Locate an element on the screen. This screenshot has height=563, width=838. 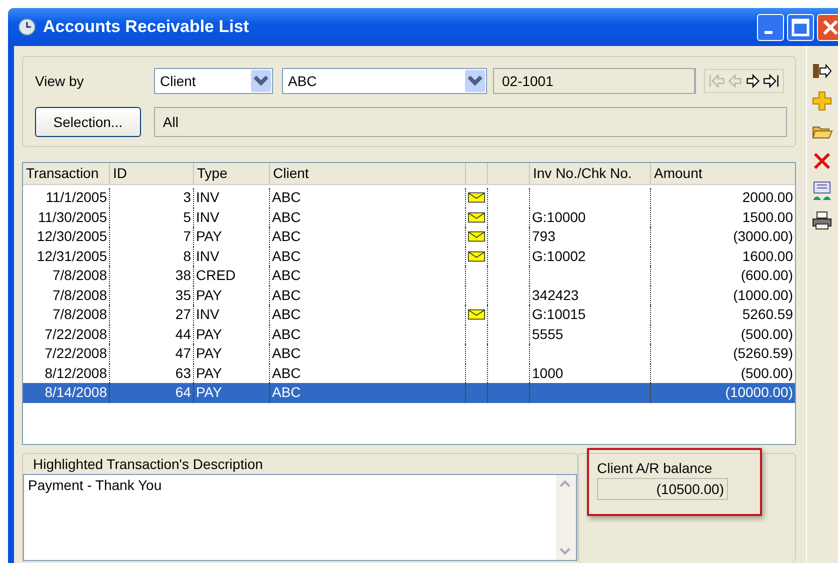
minimize-icon is located at coordinates (768, 32).